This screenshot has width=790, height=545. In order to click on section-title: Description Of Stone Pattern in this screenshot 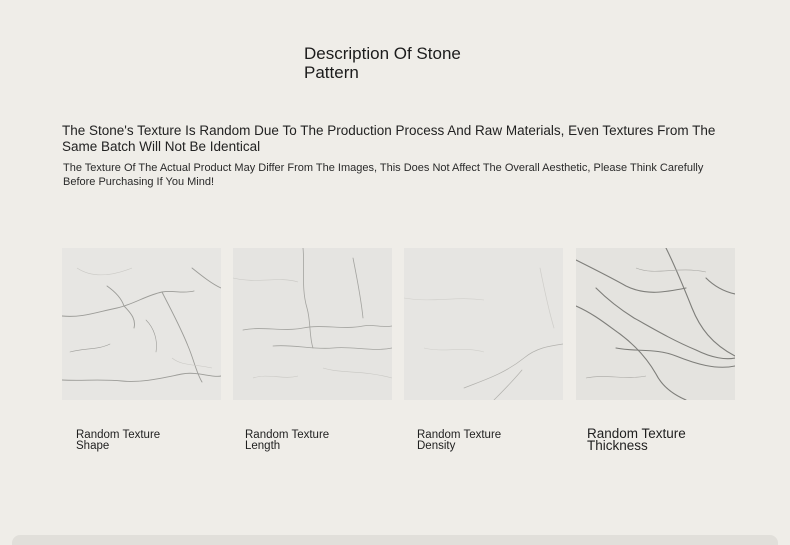, I will do `click(382, 63)`.